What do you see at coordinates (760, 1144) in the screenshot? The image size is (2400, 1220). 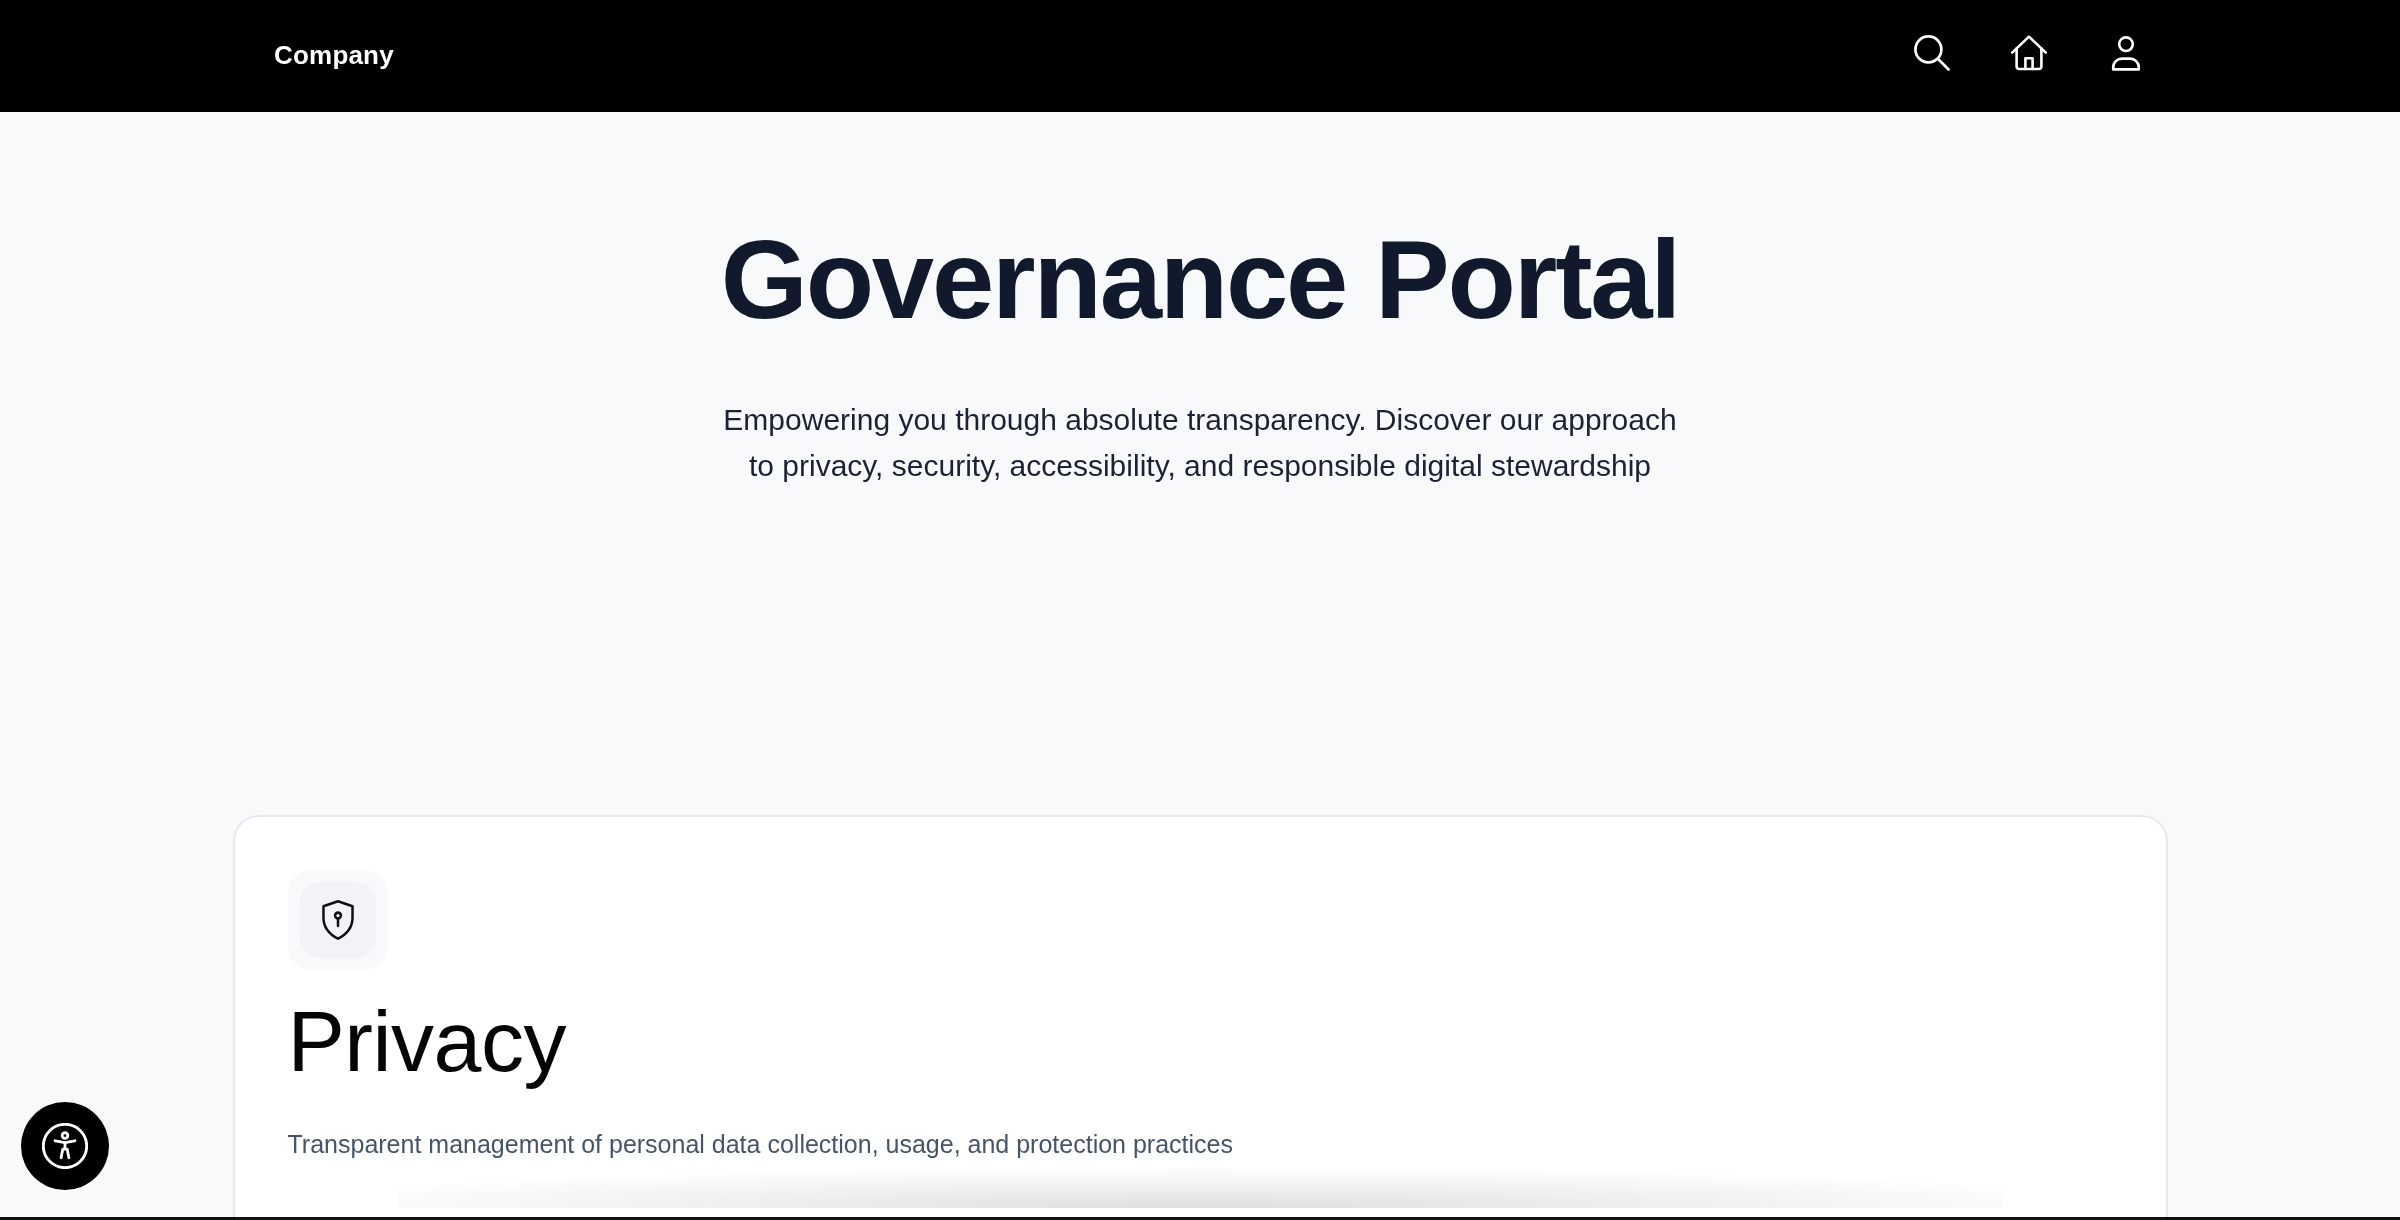 I see `card-description: Transparent management of personal data collection, usage, and protection practices` at bounding box center [760, 1144].